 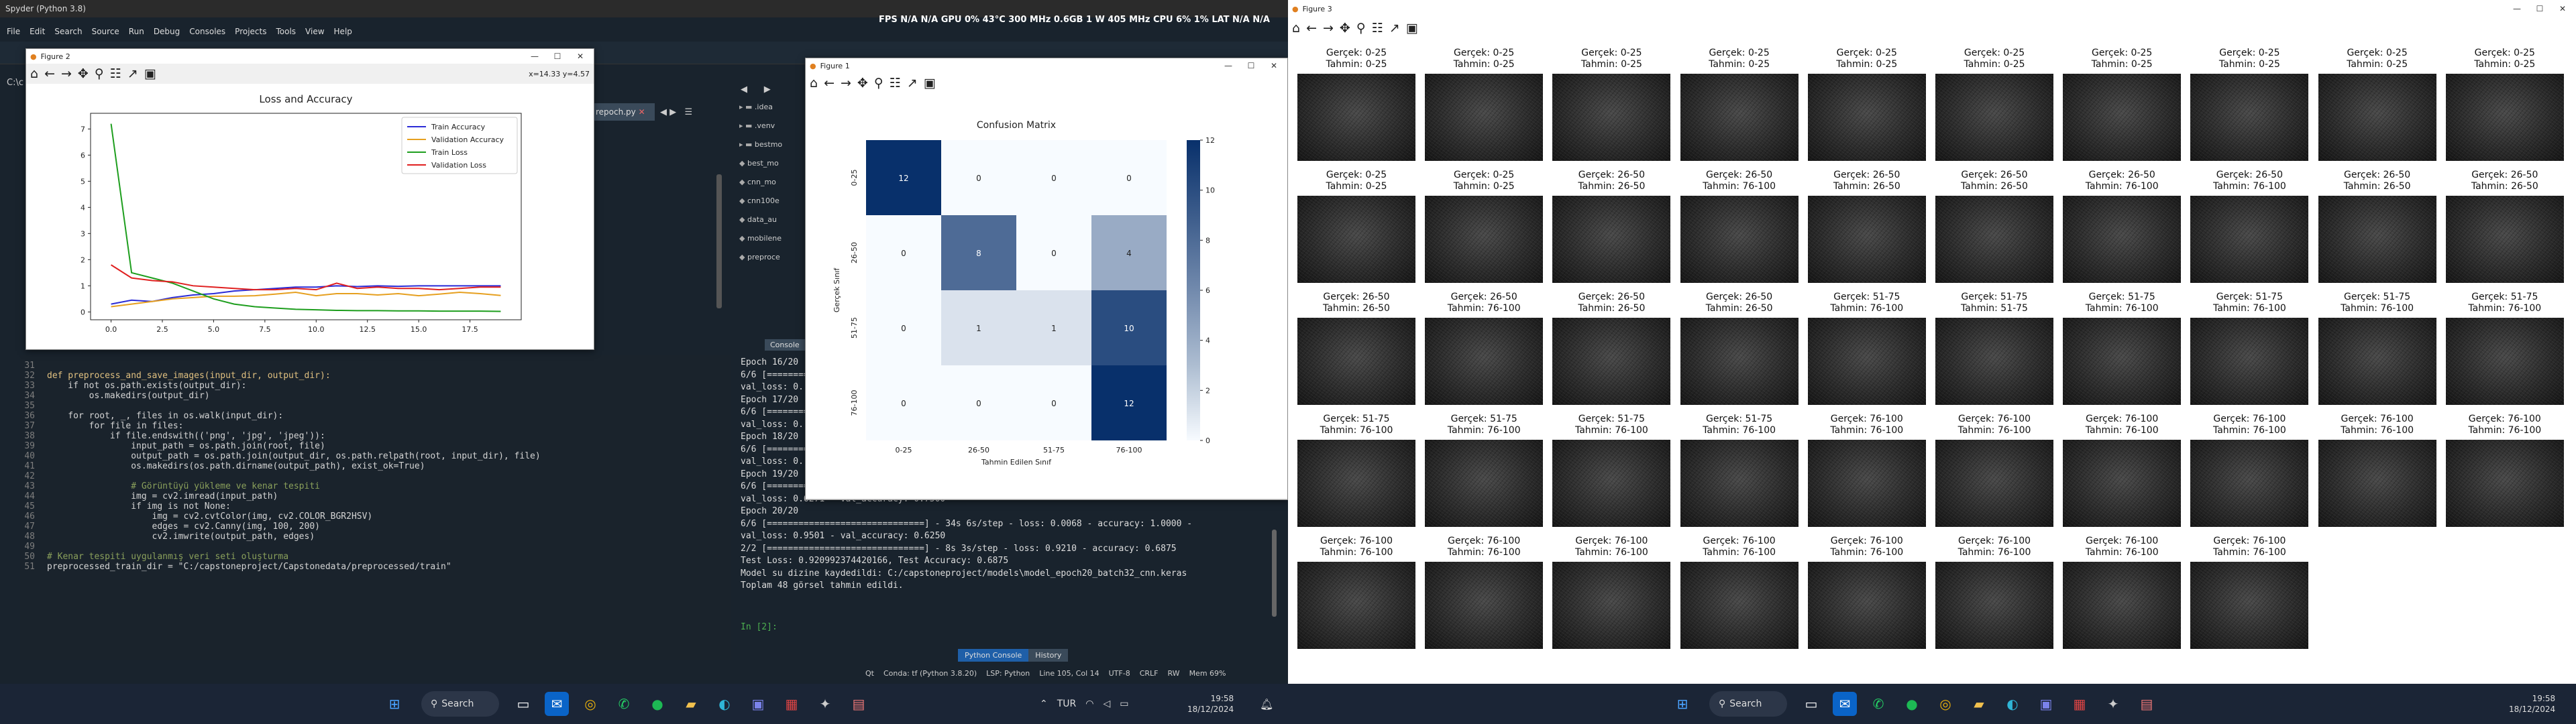 I want to click on file-item: ▸ ▬ bestmo, so click(x=774, y=144).